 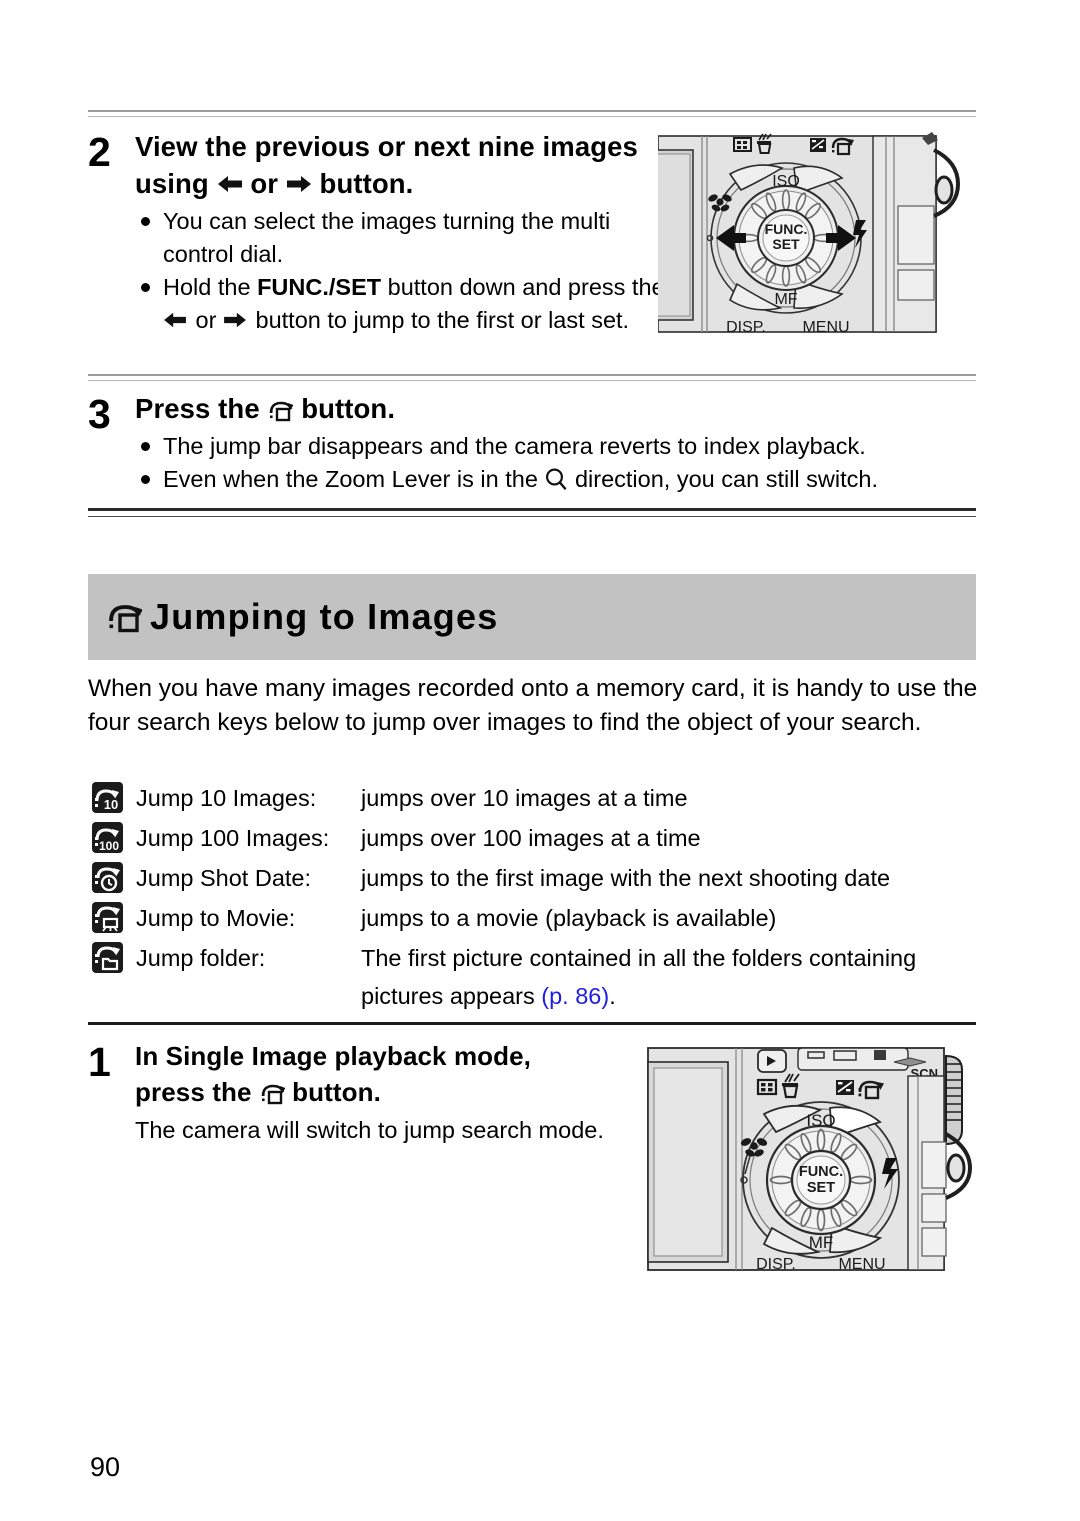 What do you see at coordinates (532, 617) in the screenshot?
I see `section-banner: Jumping to Images` at bounding box center [532, 617].